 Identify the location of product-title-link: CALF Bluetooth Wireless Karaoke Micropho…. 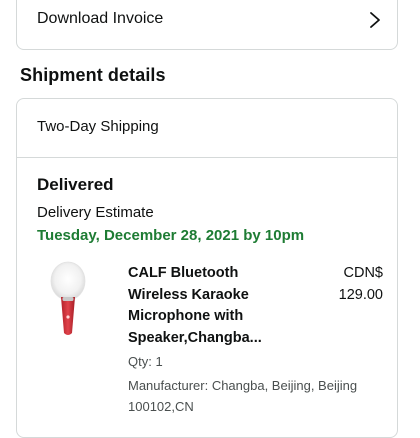
(213, 306).